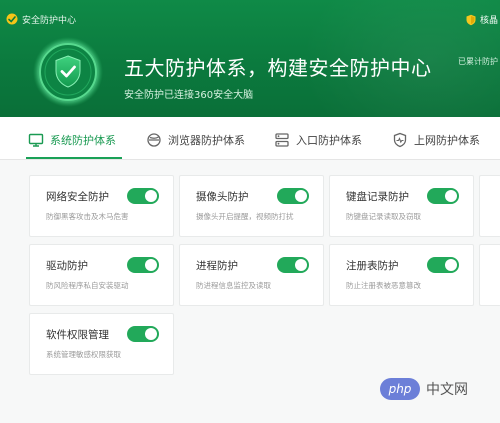 The width and height of the screenshot is (500, 423). I want to click on card-description: 防止注册表被恶意篡改, so click(383, 285).